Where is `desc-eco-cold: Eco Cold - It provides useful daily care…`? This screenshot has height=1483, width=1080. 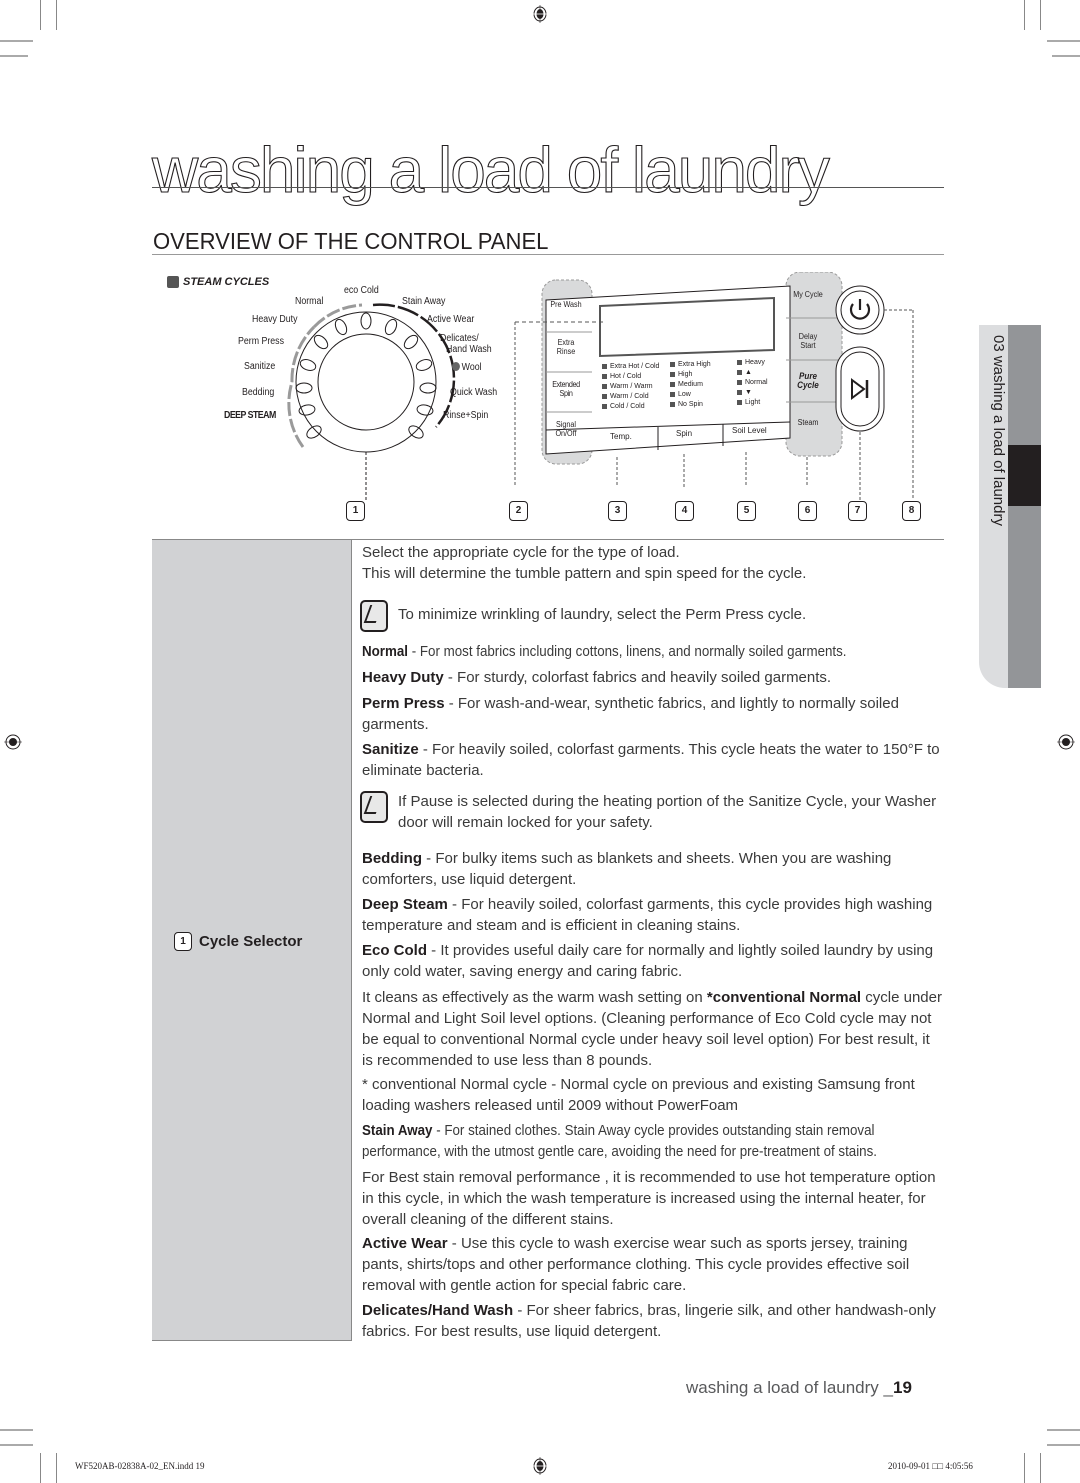 desc-eco-cold: Eco Cold - It provides useful daily care… is located at coordinates (648, 961).